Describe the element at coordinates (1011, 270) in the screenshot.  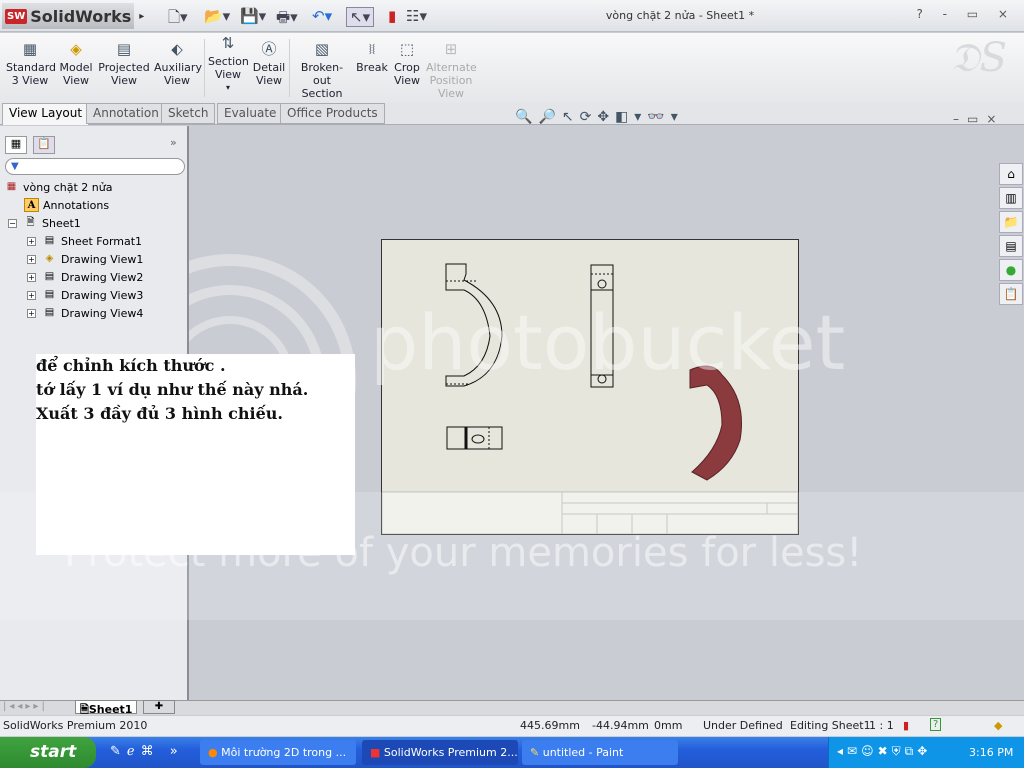
I see `appearances-icon: ●` at that location.